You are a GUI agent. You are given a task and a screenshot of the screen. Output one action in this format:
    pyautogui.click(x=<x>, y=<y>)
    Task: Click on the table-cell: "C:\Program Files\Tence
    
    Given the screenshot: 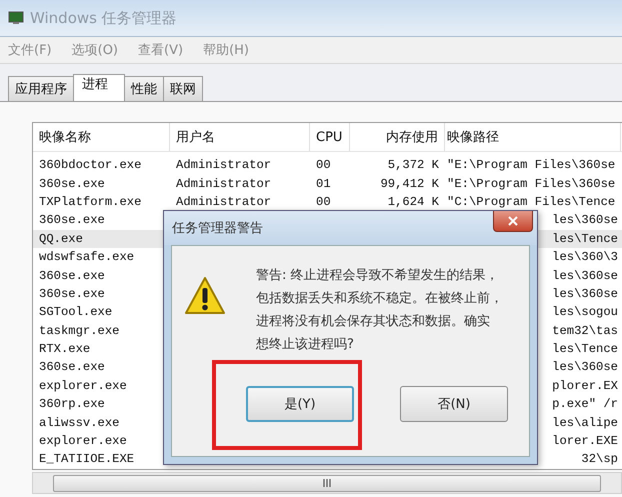 What is the action you would take?
    pyautogui.click(x=531, y=201)
    